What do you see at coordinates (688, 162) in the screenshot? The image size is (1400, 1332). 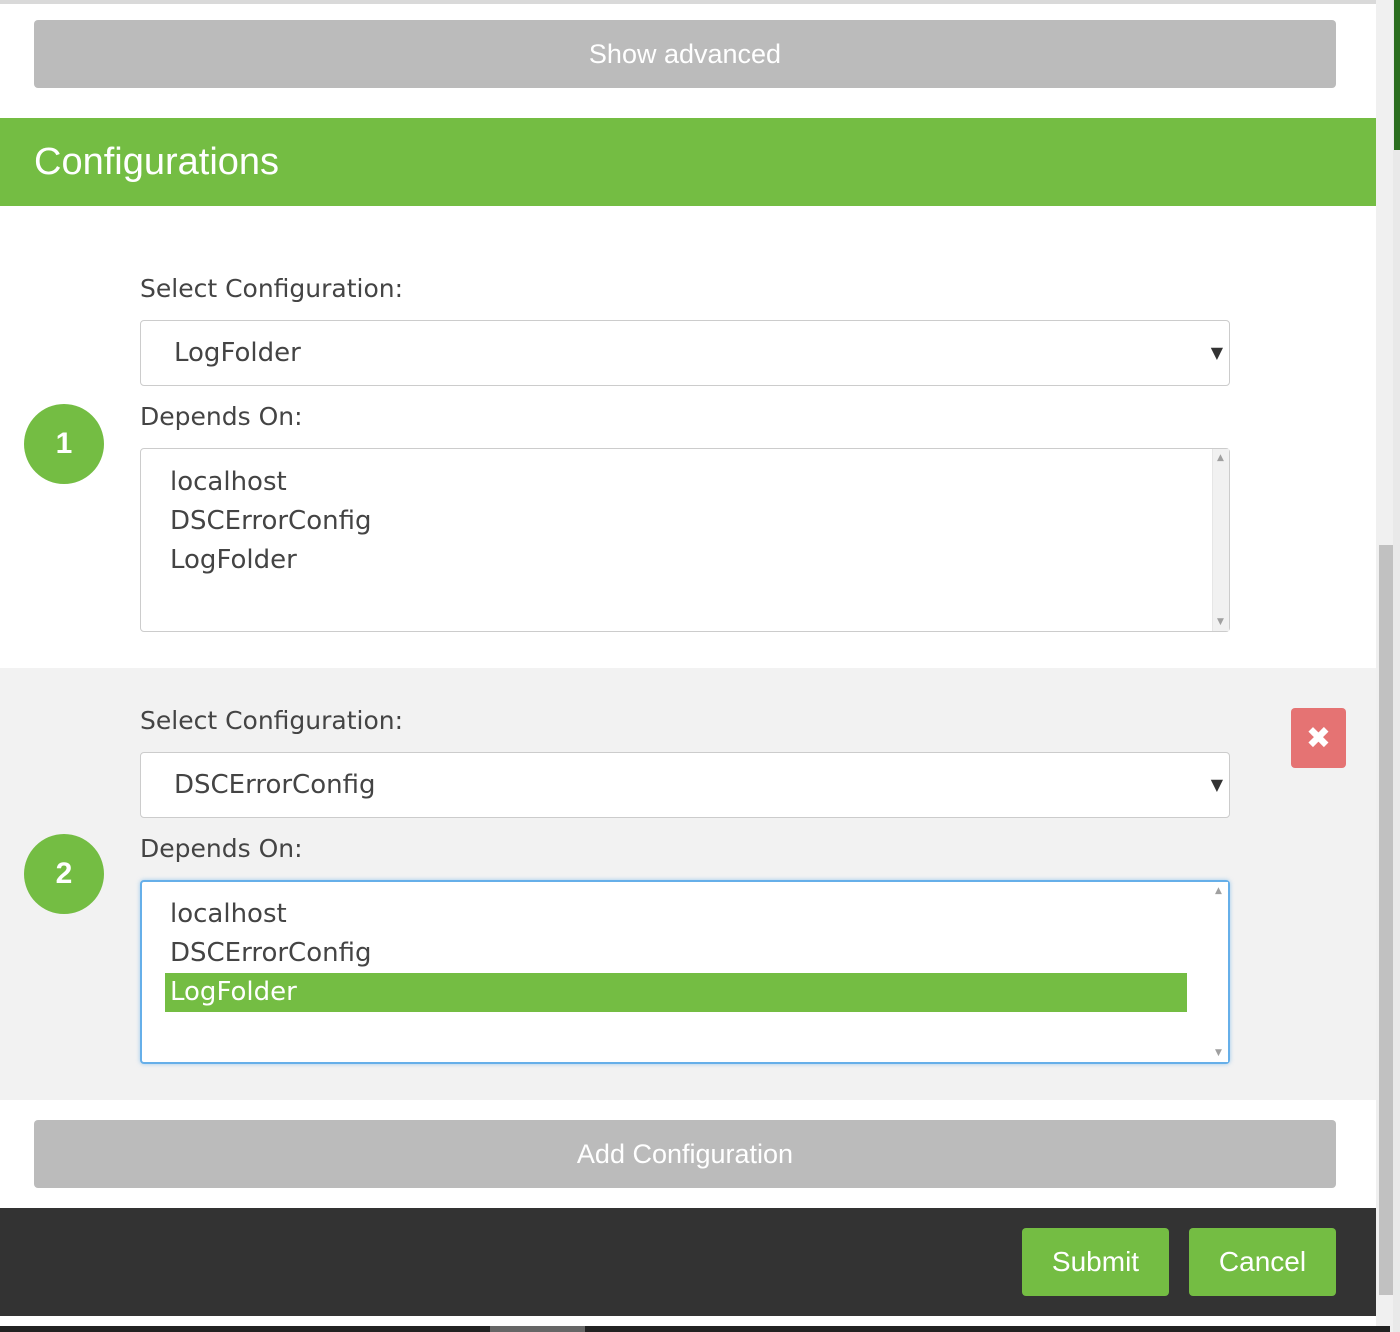 I see `section-header: Configurations` at bounding box center [688, 162].